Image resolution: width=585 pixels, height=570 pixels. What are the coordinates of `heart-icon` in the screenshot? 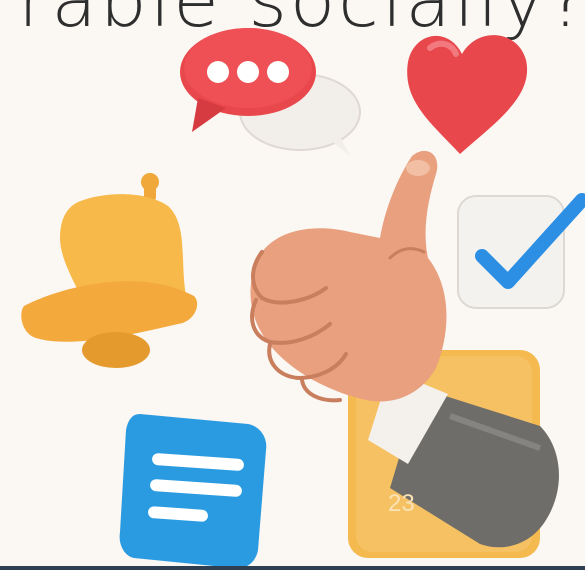 It's located at (467, 94).